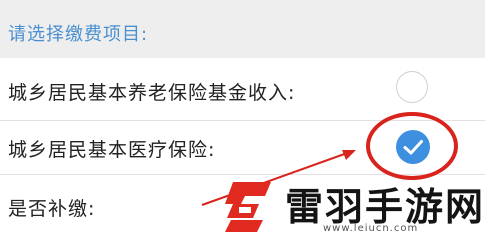 The image size is (485, 246). Describe the element at coordinates (152, 93) in the screenshot. I see `option-label-pension: 城乡居民基本养老保险基金收入:` at that location.